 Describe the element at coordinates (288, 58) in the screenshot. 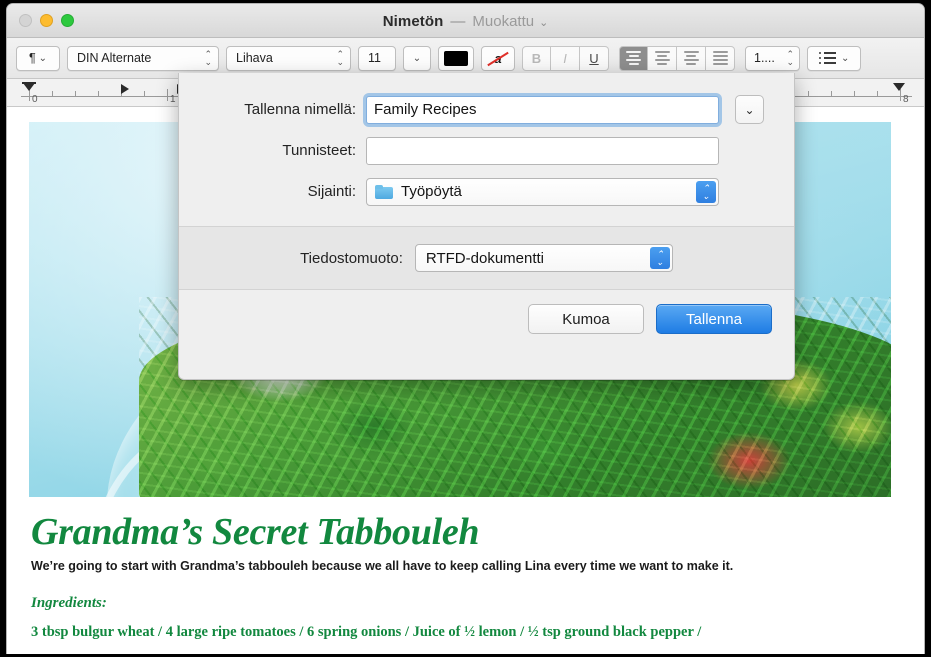

I see `font-style-select: Lihava ⌃ ⌄` at that location.